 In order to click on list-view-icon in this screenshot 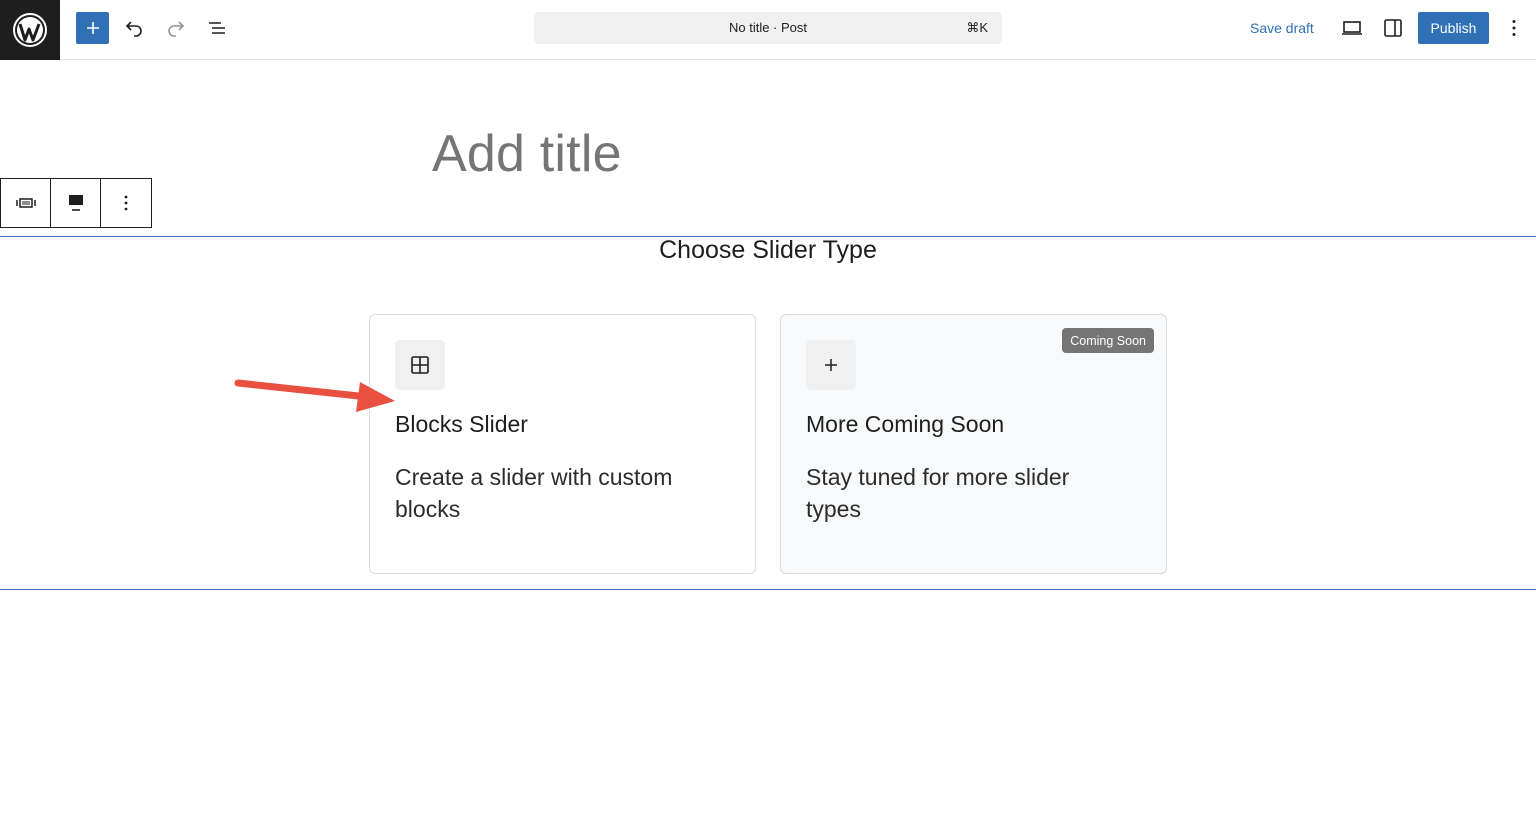, I will do `click(217, 28)`.